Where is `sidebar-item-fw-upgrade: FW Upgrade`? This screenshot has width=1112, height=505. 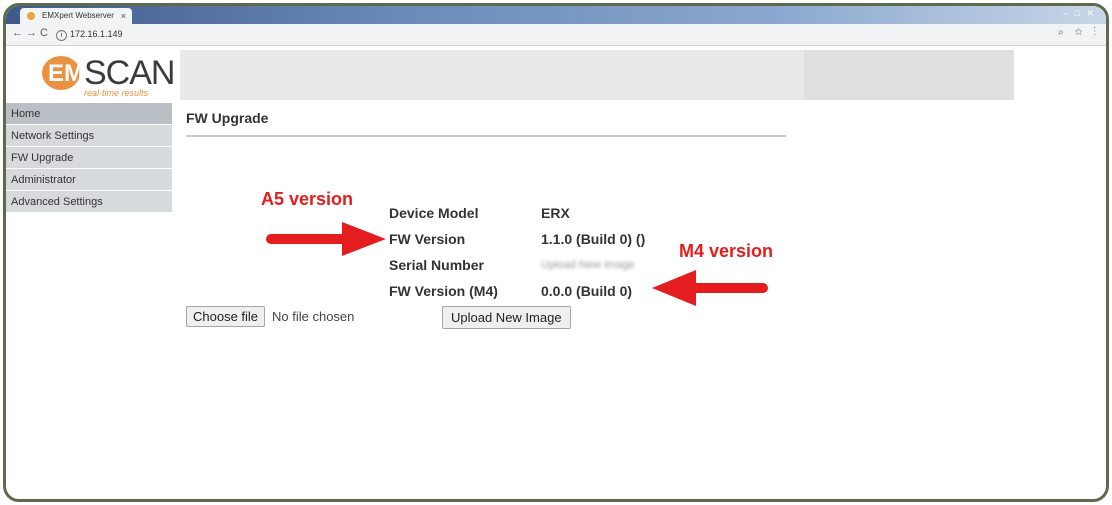
sidebar-item-fw-upgrade: FW Upgrade is located at coordinates (89, 158).